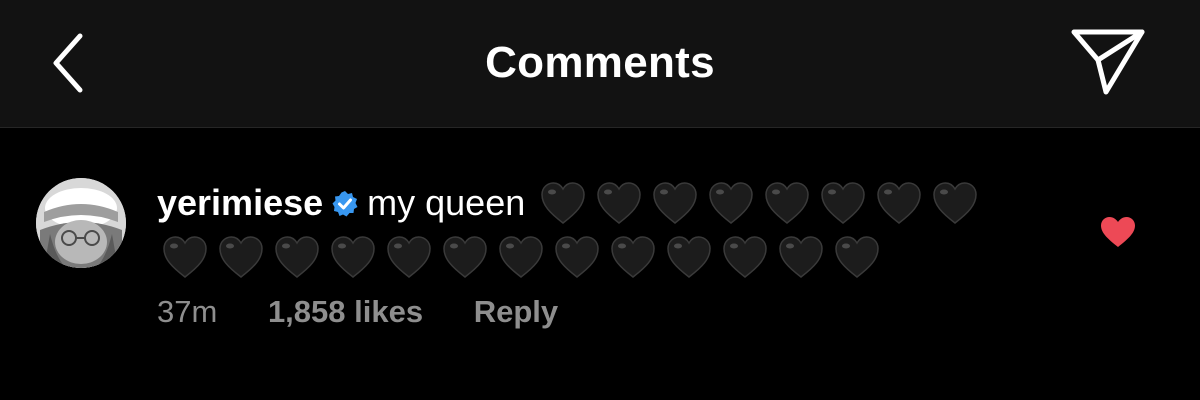  I want to click on comment-text: my queen, so click(446, 202).